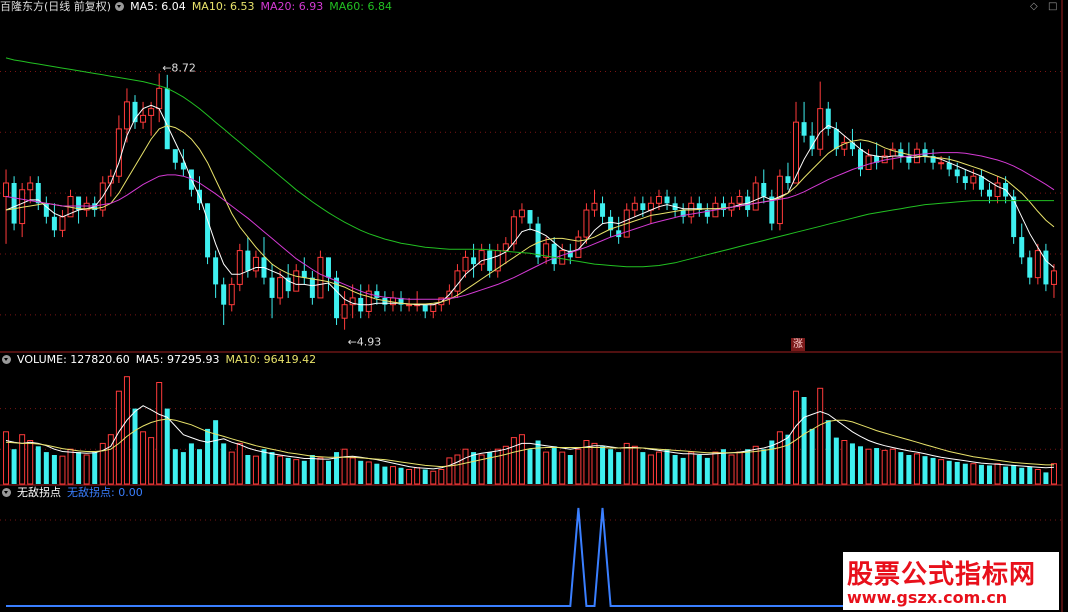 This screenshot has width=1068, height=612. What do you see at coordinates (927, 597) in the screenshot?
I see `watermark-url: www.gszx.com.cn` at bounding box center [927, 597].